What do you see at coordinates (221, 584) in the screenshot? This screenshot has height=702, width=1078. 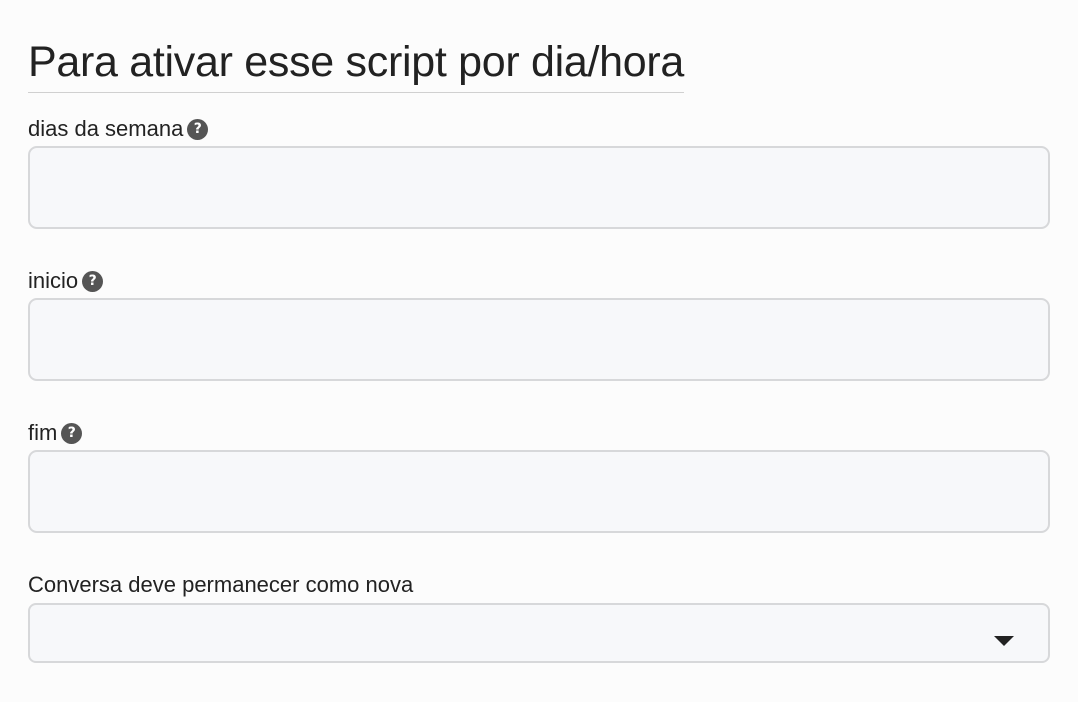 I see `label-text: Conversa deve permanecer como nova` at bounding box center [221, 584].